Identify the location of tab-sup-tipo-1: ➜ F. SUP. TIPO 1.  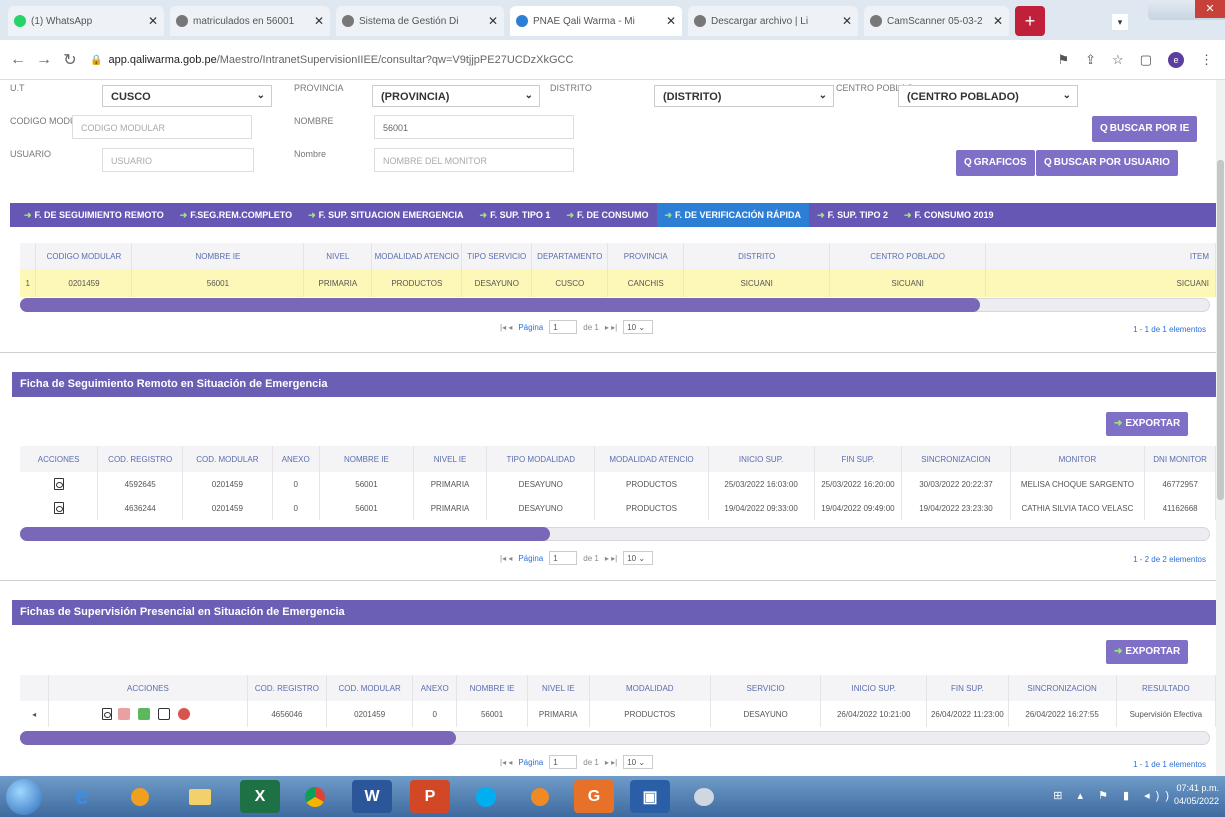
(515, 215).